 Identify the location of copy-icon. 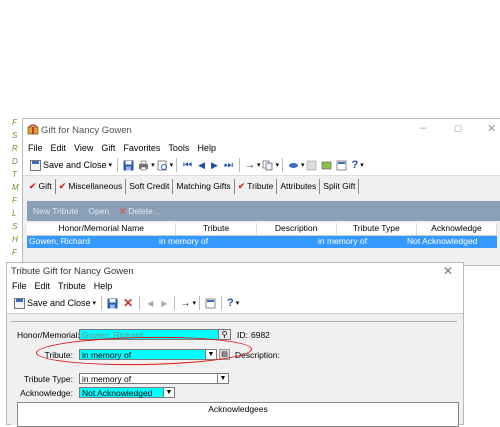
(267, 165).